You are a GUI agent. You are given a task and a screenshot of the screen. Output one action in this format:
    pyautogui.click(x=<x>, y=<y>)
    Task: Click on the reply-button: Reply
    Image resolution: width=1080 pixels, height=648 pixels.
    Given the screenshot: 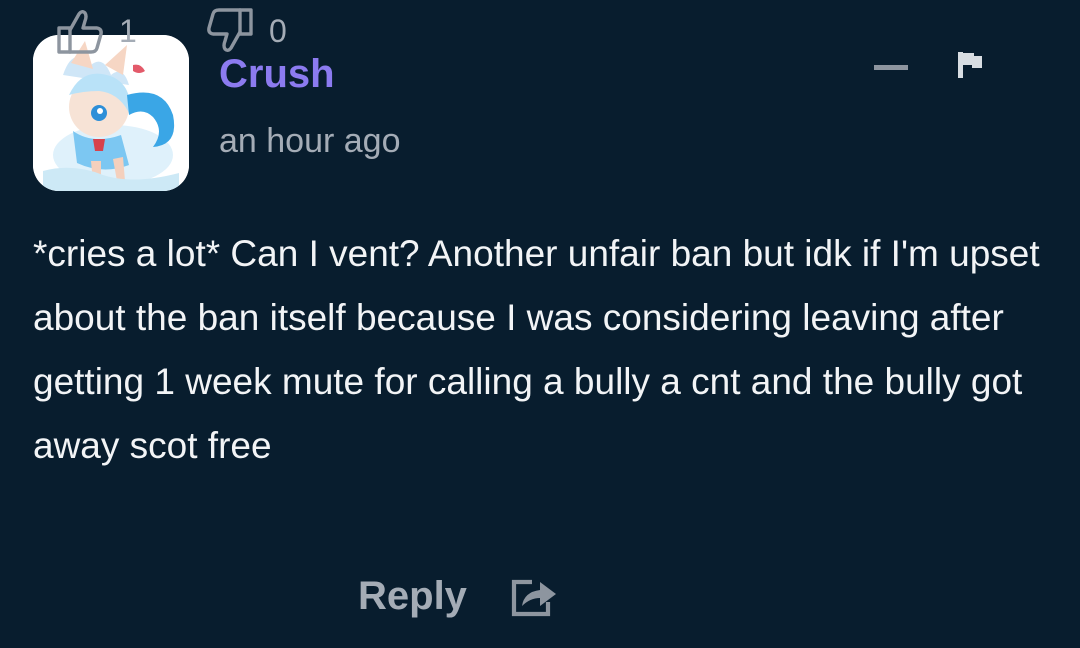 What is the action you would take?
    pyautogui.click(x=412, y=596)
    